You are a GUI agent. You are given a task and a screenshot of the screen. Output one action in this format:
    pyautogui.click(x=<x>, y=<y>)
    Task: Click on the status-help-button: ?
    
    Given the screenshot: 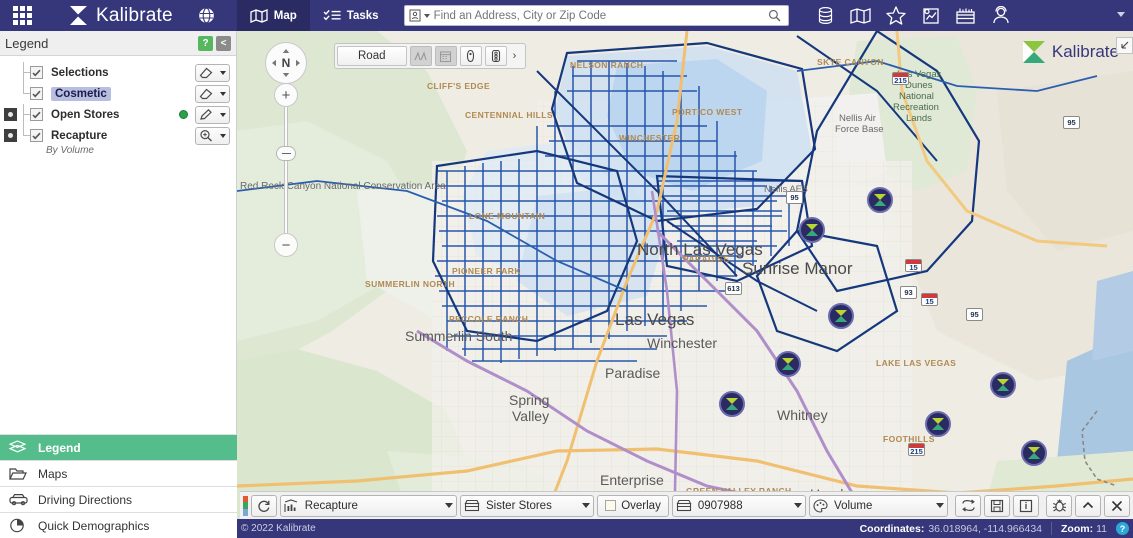 What is the action you would take?
    pyautogui.click(x=1122, y=528)
    